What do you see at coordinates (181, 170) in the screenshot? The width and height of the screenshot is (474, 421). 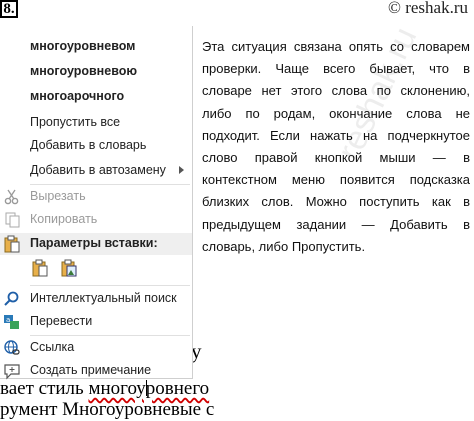 I see `submenu-arrow-icon` at bounding box center [181, 170].